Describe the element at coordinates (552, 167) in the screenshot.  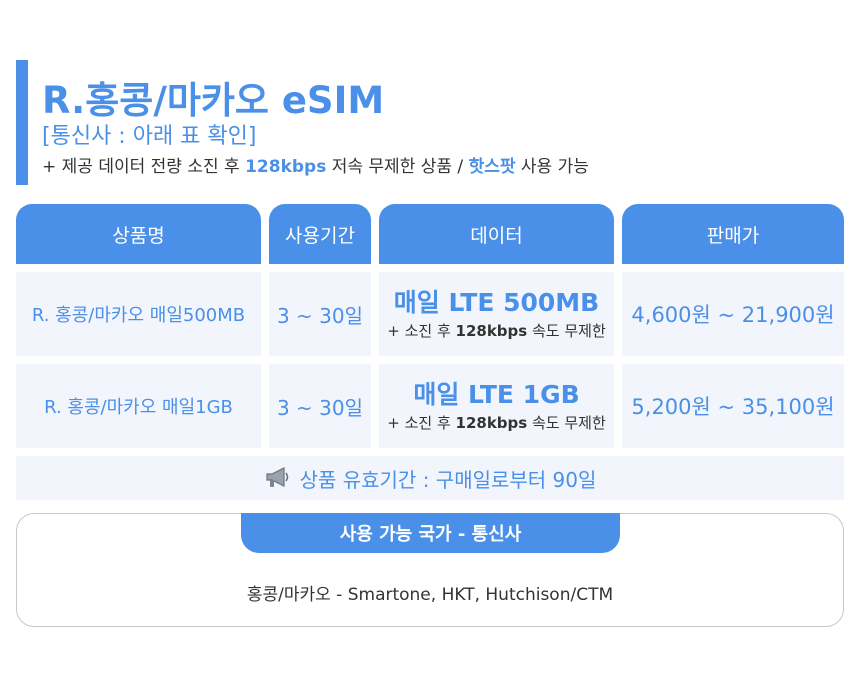
I see `desc-suffix: 사용 가능` at that location.